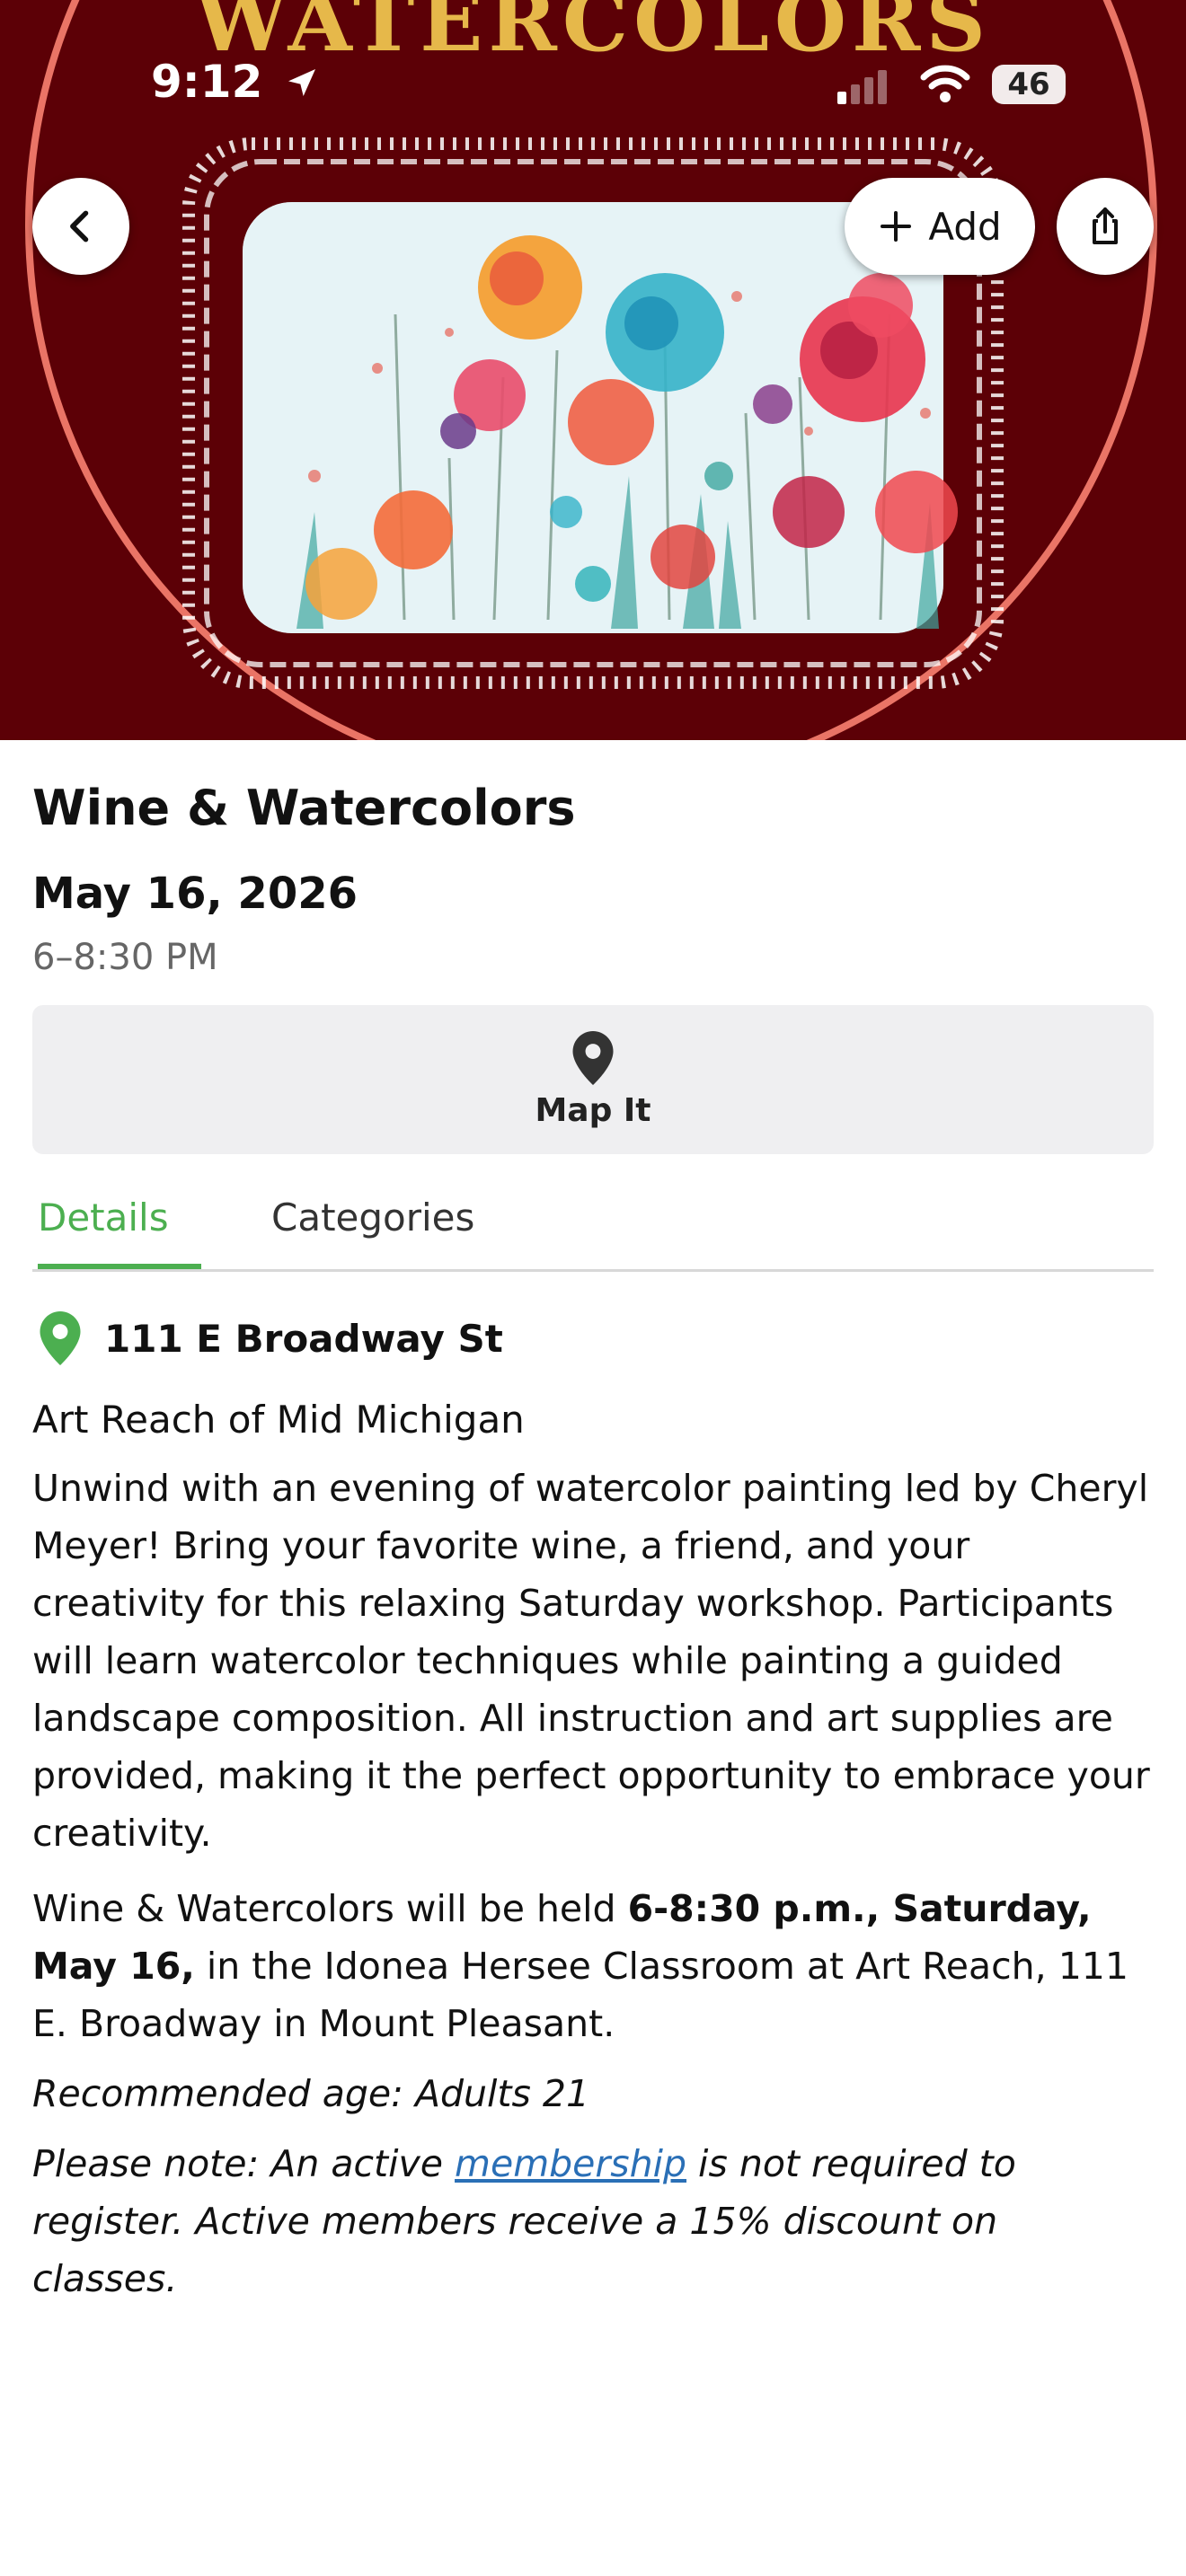 This screenshot has height=2576, width=1186. Describe the element at coordinates (570, 2163) in the screenshot. I see `membership-link: membership` at that location.